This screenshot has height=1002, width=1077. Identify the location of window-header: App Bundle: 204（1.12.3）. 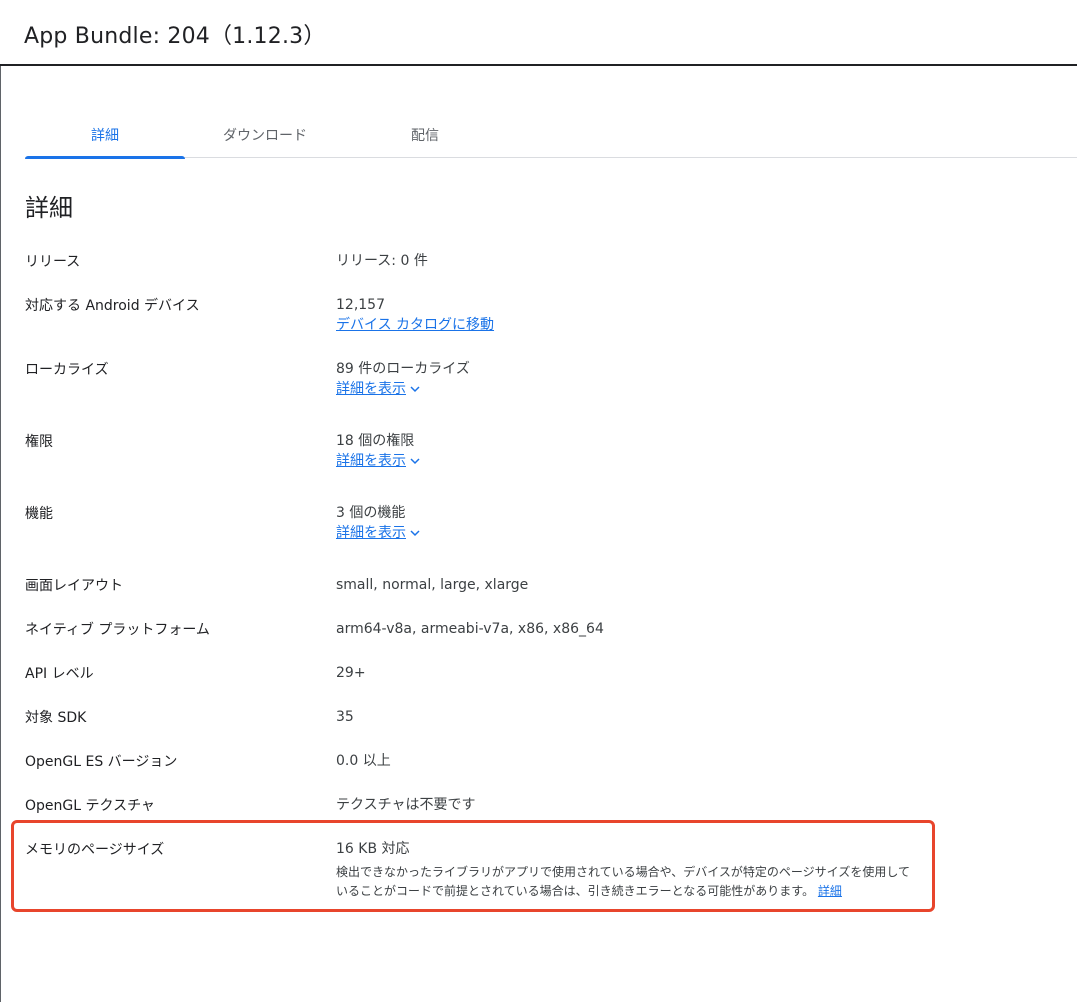
(538, 33).